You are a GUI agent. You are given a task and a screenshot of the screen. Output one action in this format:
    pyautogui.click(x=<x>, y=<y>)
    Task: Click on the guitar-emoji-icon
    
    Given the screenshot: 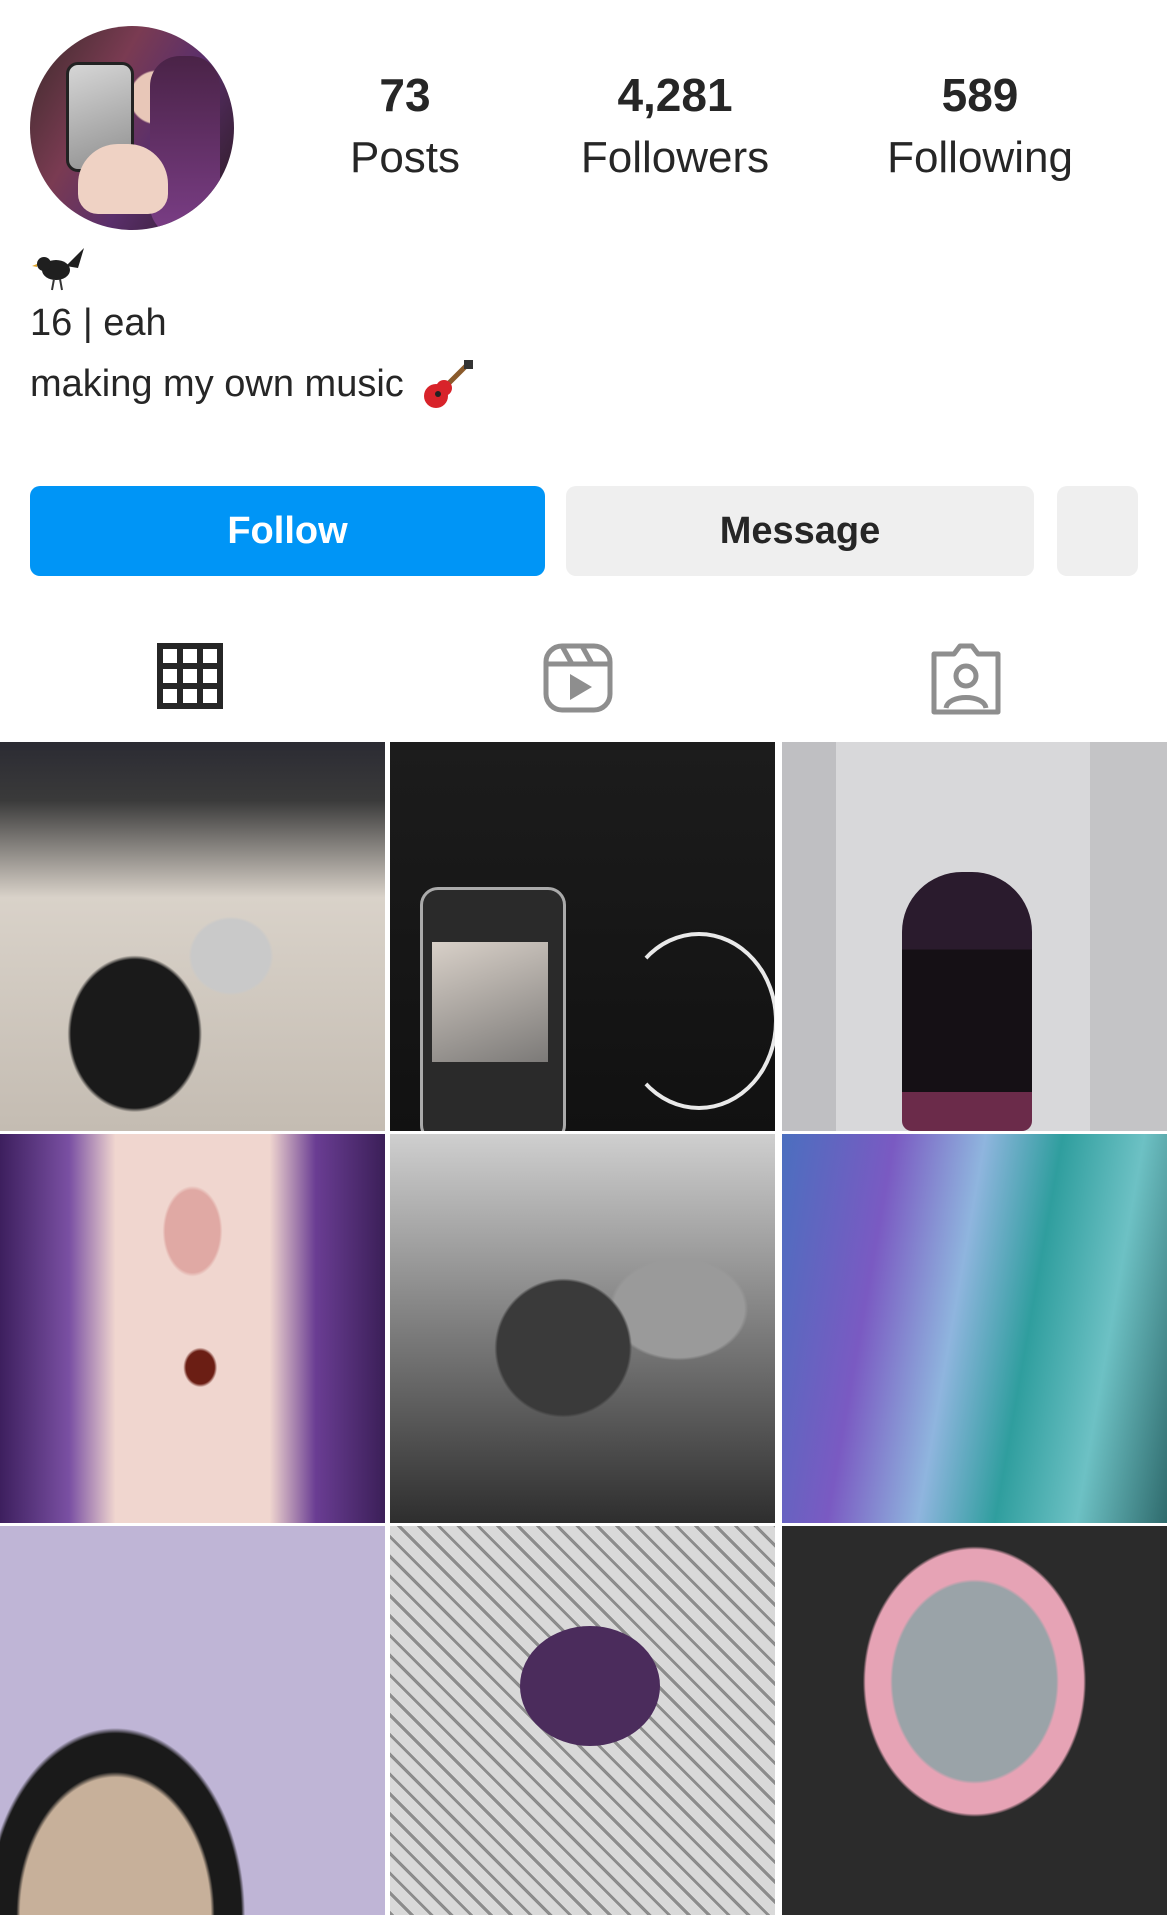 What is the action you would take?
    pyautogui.click(x=449, y=384)
    